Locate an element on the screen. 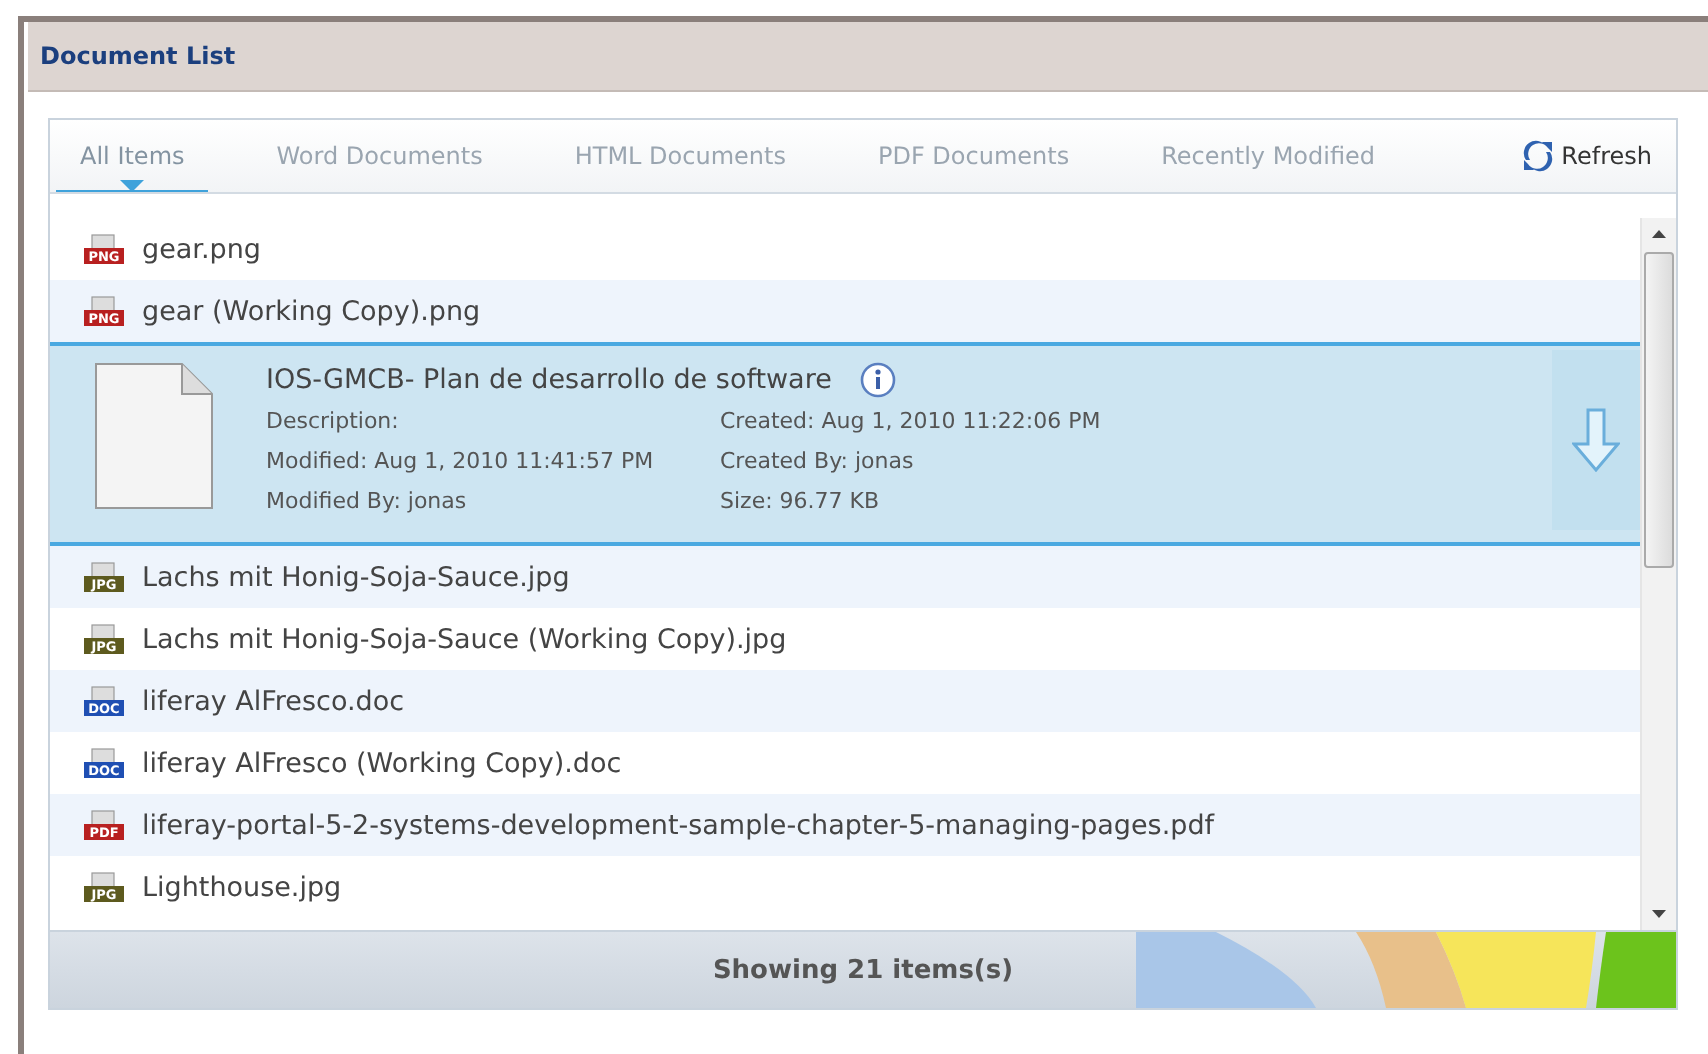 This screenshot has width=1708, height=1054. refresh-button: Refresh is located at coordinates (1585, 156).